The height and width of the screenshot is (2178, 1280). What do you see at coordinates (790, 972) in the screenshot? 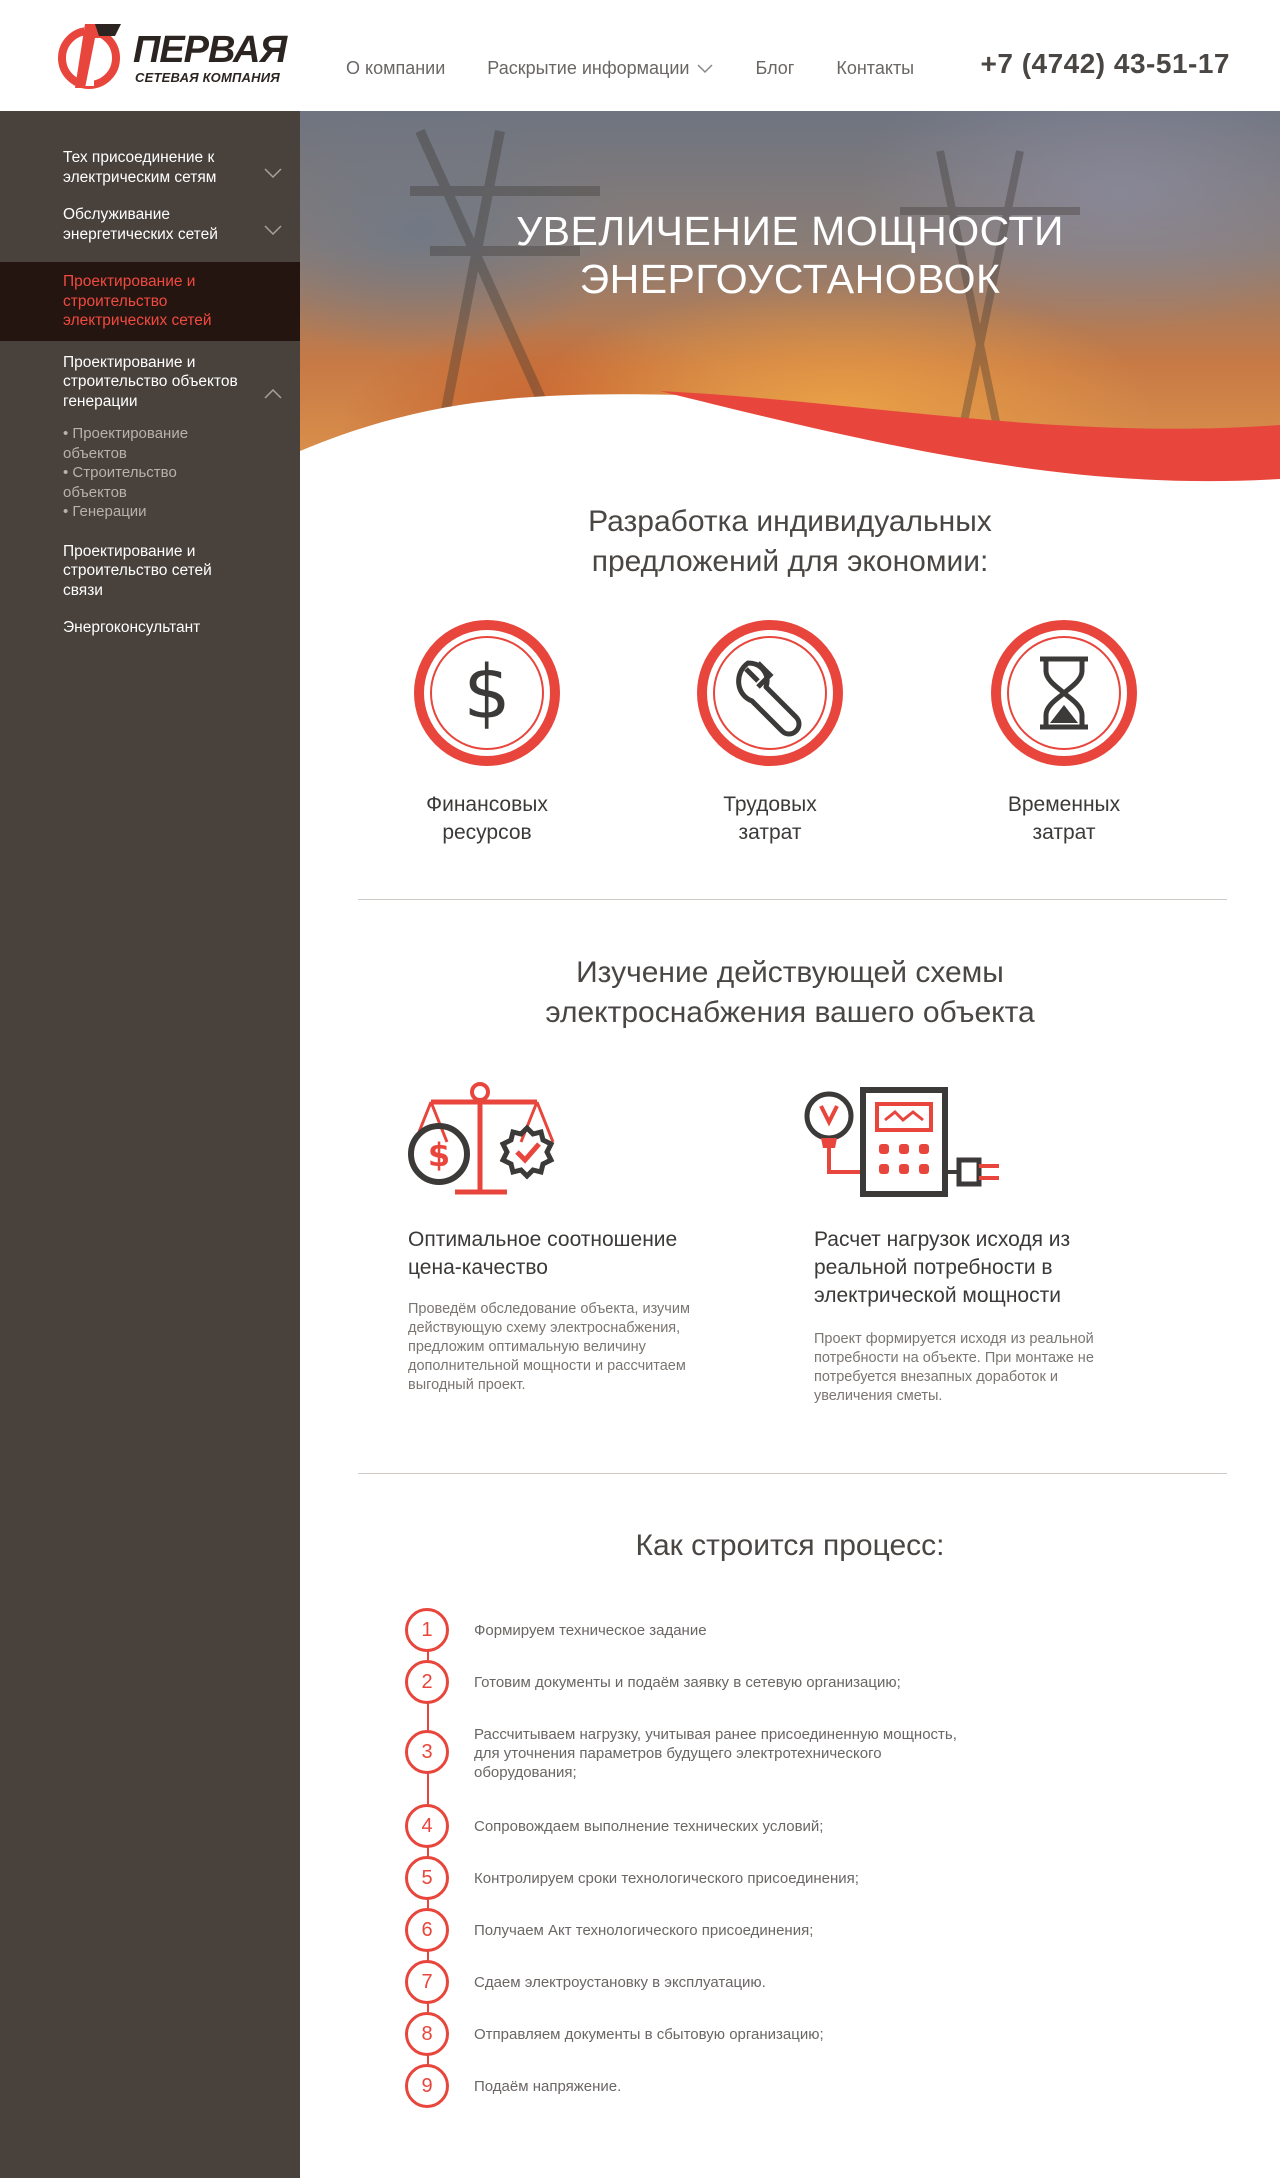
I see `section-study-title-line1: Изучение действующей схемы` at bounding box center [790, 972].